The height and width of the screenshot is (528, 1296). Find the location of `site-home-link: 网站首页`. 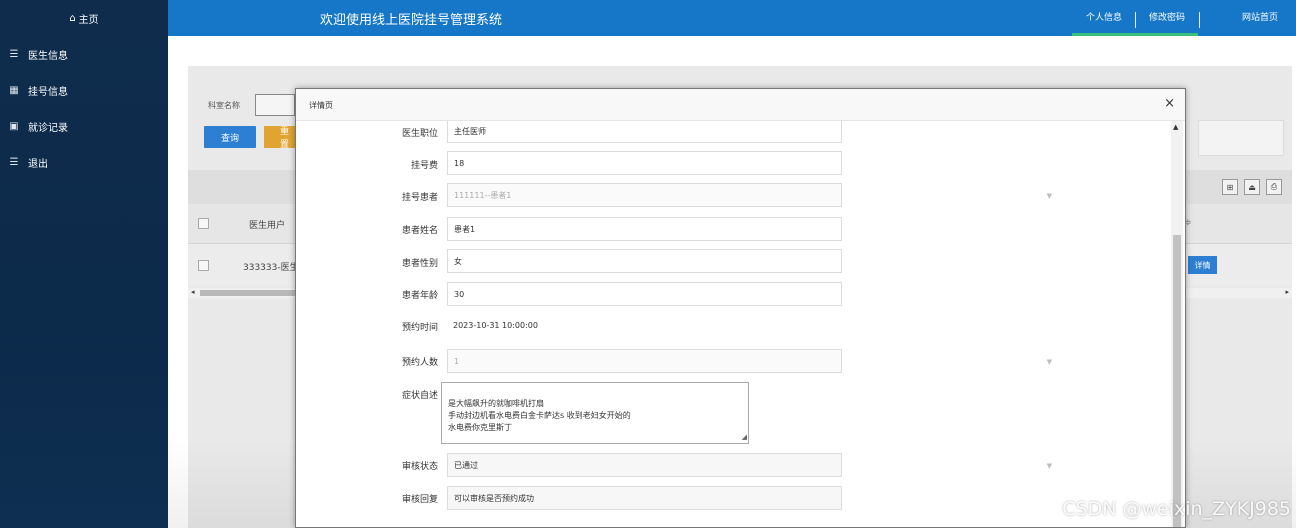

site-home-link: 网站首页 is located at coordinates (1260, 18).